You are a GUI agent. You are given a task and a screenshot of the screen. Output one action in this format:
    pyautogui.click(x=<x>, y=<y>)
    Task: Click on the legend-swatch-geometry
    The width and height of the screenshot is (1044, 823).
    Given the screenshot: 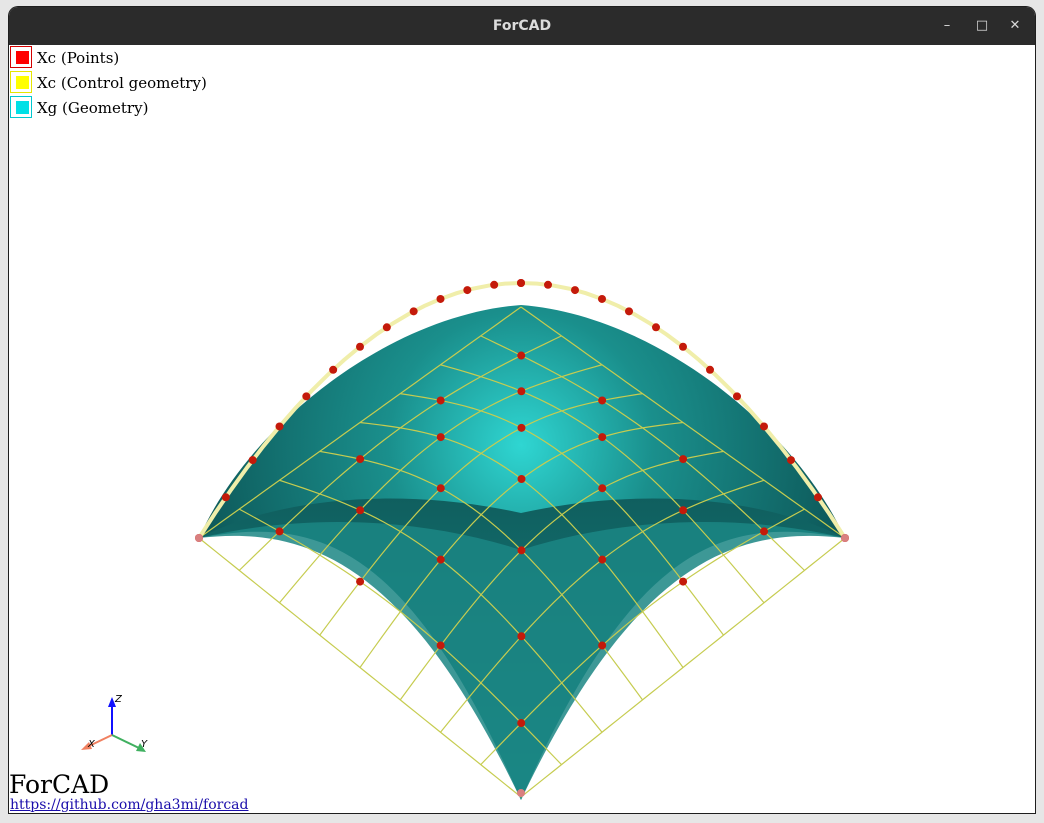 What is the action you would take?
    pyautogui.click(x=21, y=107)
    